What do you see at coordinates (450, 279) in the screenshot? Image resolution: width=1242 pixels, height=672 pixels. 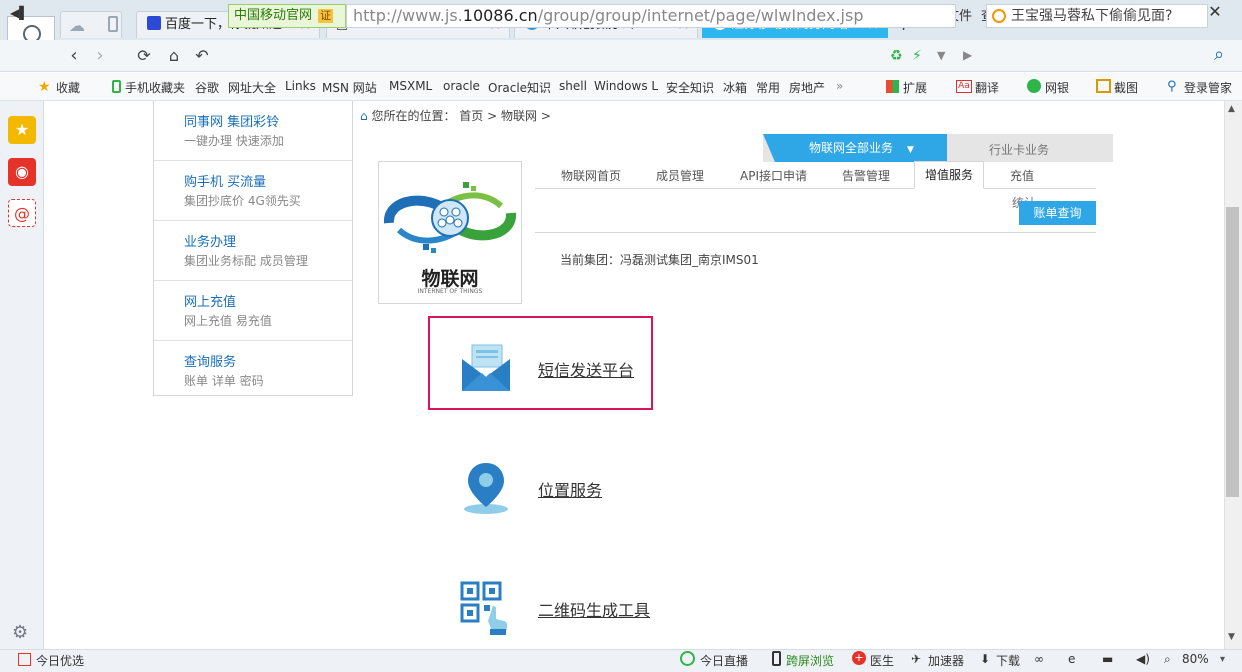 I see `logo-cn-text: 物联网` at bounding box center [450, 279].